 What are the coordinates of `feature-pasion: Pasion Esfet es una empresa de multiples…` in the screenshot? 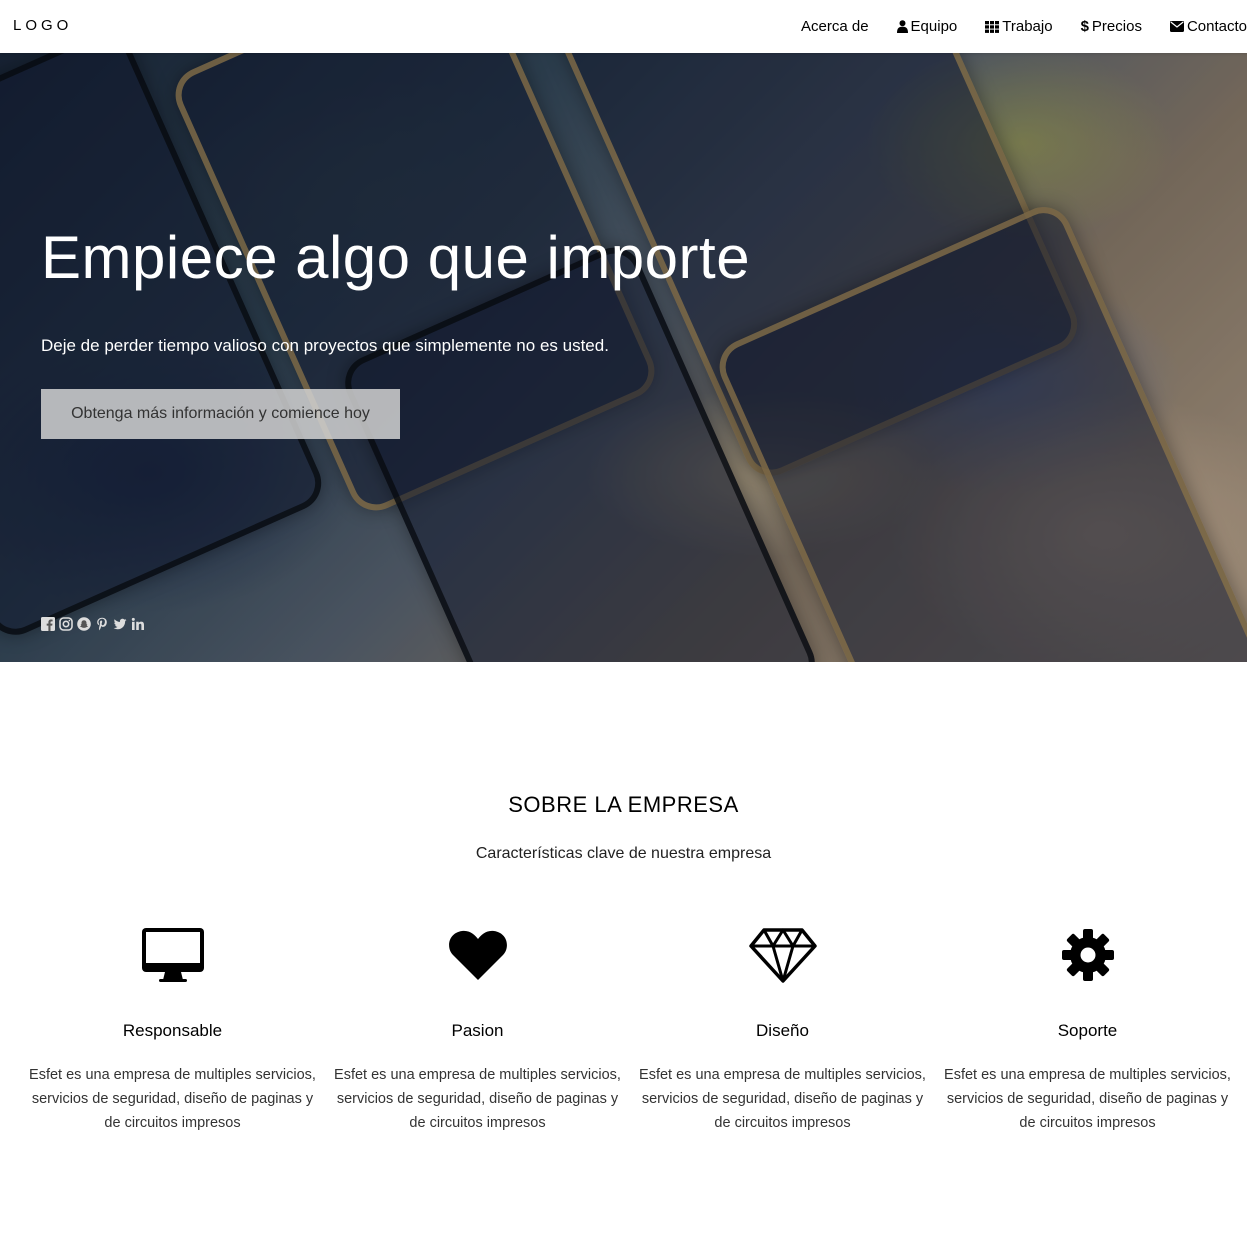 It's located at (477, 1030).